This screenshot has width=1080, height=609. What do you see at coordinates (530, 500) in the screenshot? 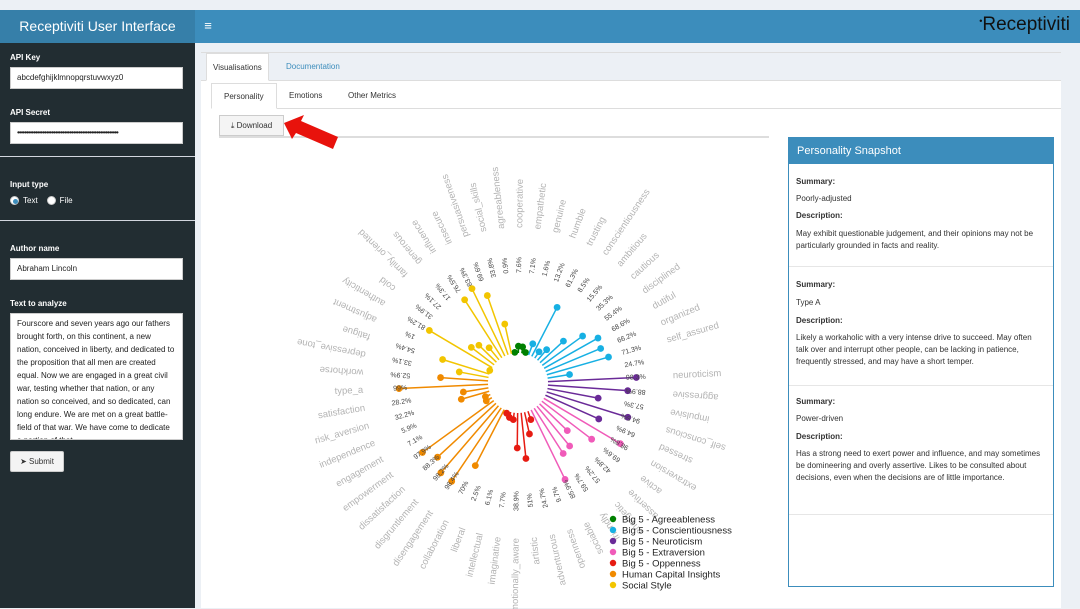
I see `chart-value-label: 51%` at bounding box center [530, 500].